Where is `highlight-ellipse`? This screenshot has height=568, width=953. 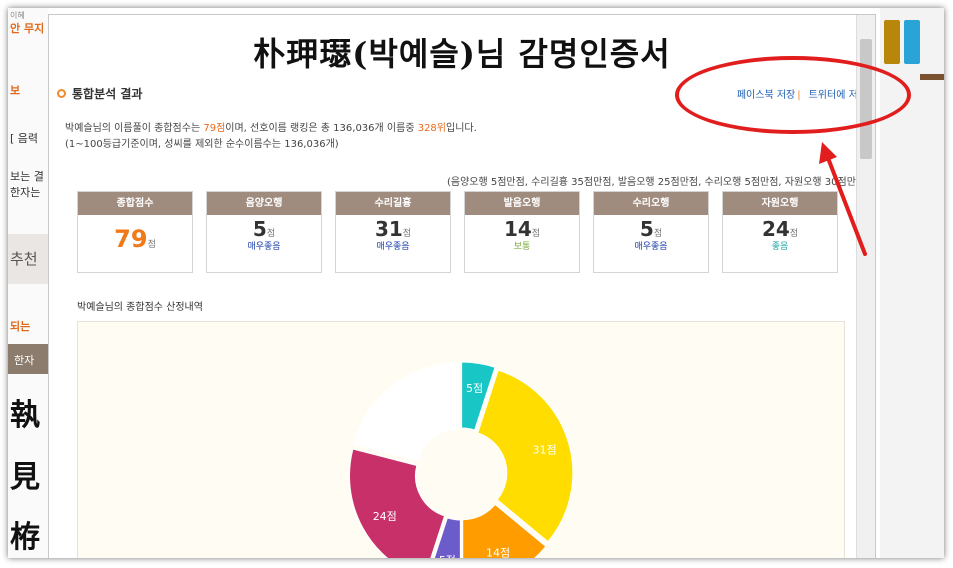
highlight-ellipse is located at coordinates (793, 95).